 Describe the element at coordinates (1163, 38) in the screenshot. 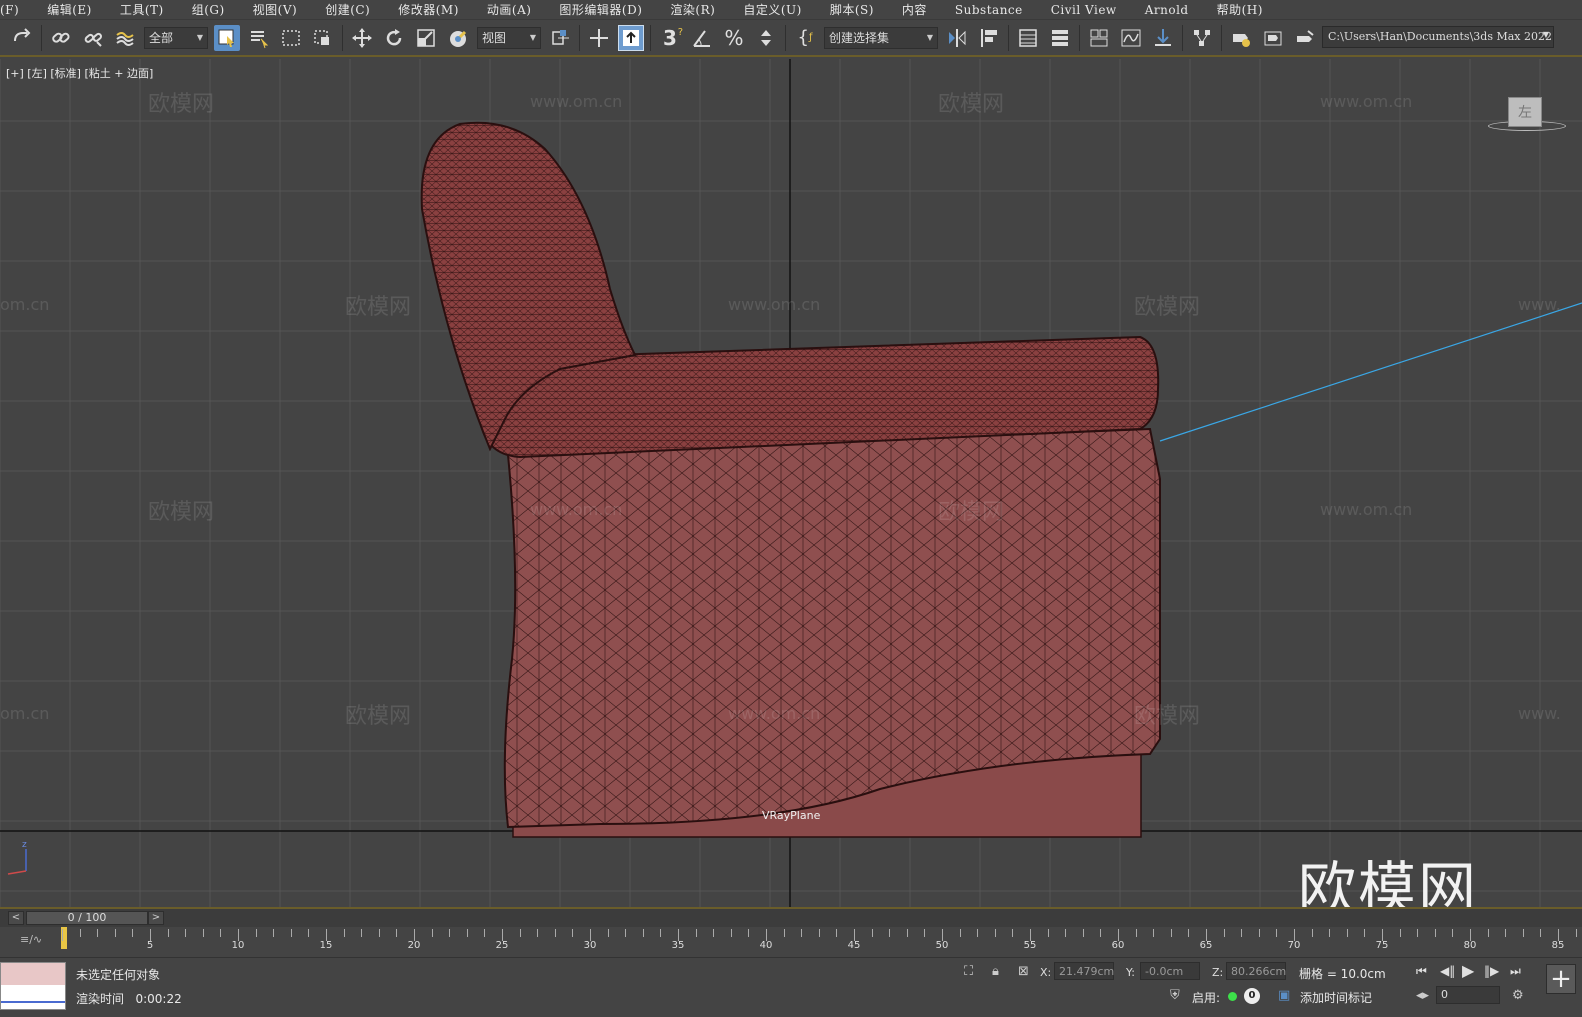

I see `dope-sheet-icon` at that location.